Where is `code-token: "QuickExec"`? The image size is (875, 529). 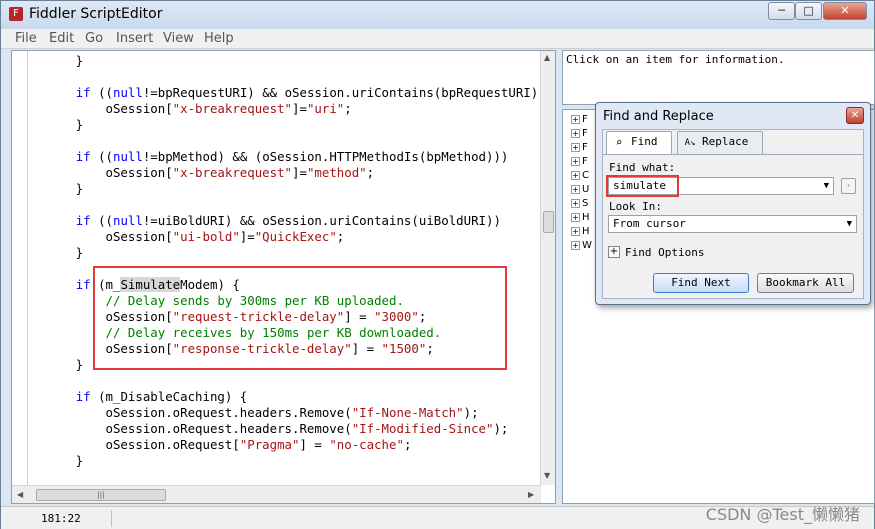
code-token: "QuickExec" is located at coordinates (295, 236).